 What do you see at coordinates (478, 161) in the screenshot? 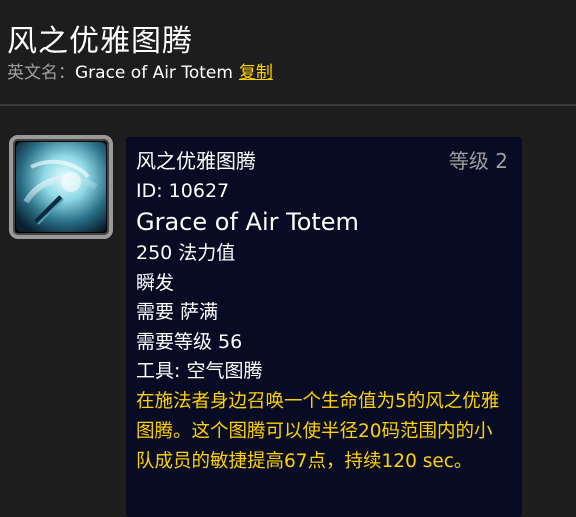
I see `tooltip-rank: 等级 2` at bounding box center [478, 161].